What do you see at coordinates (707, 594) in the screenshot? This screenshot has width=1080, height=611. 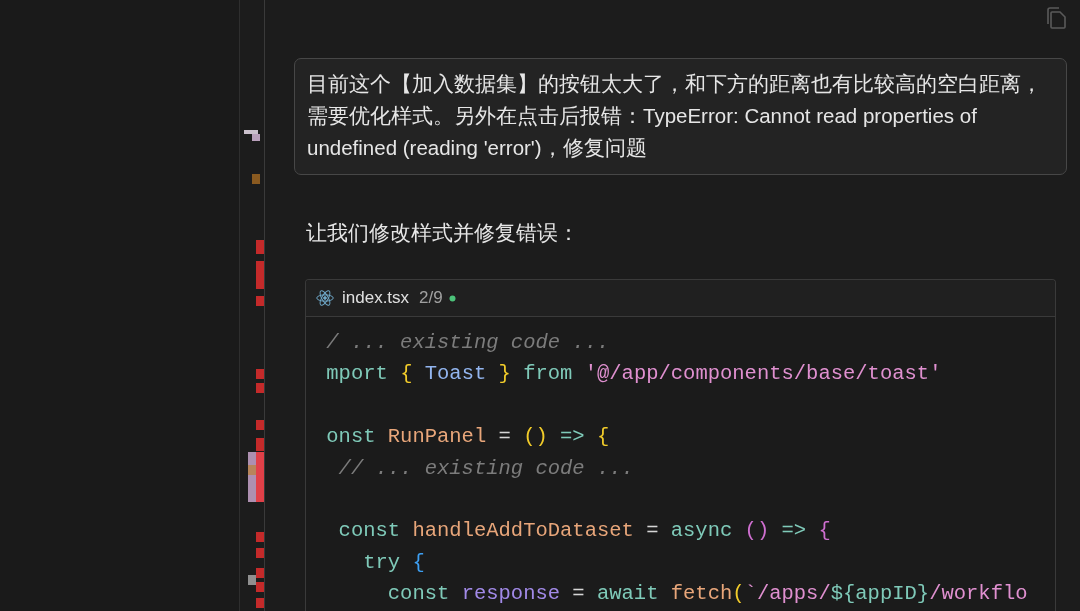 I see `code-line: const response = await fetch(`/apps/${appID}/workflo` at bounding box center [707, 594].